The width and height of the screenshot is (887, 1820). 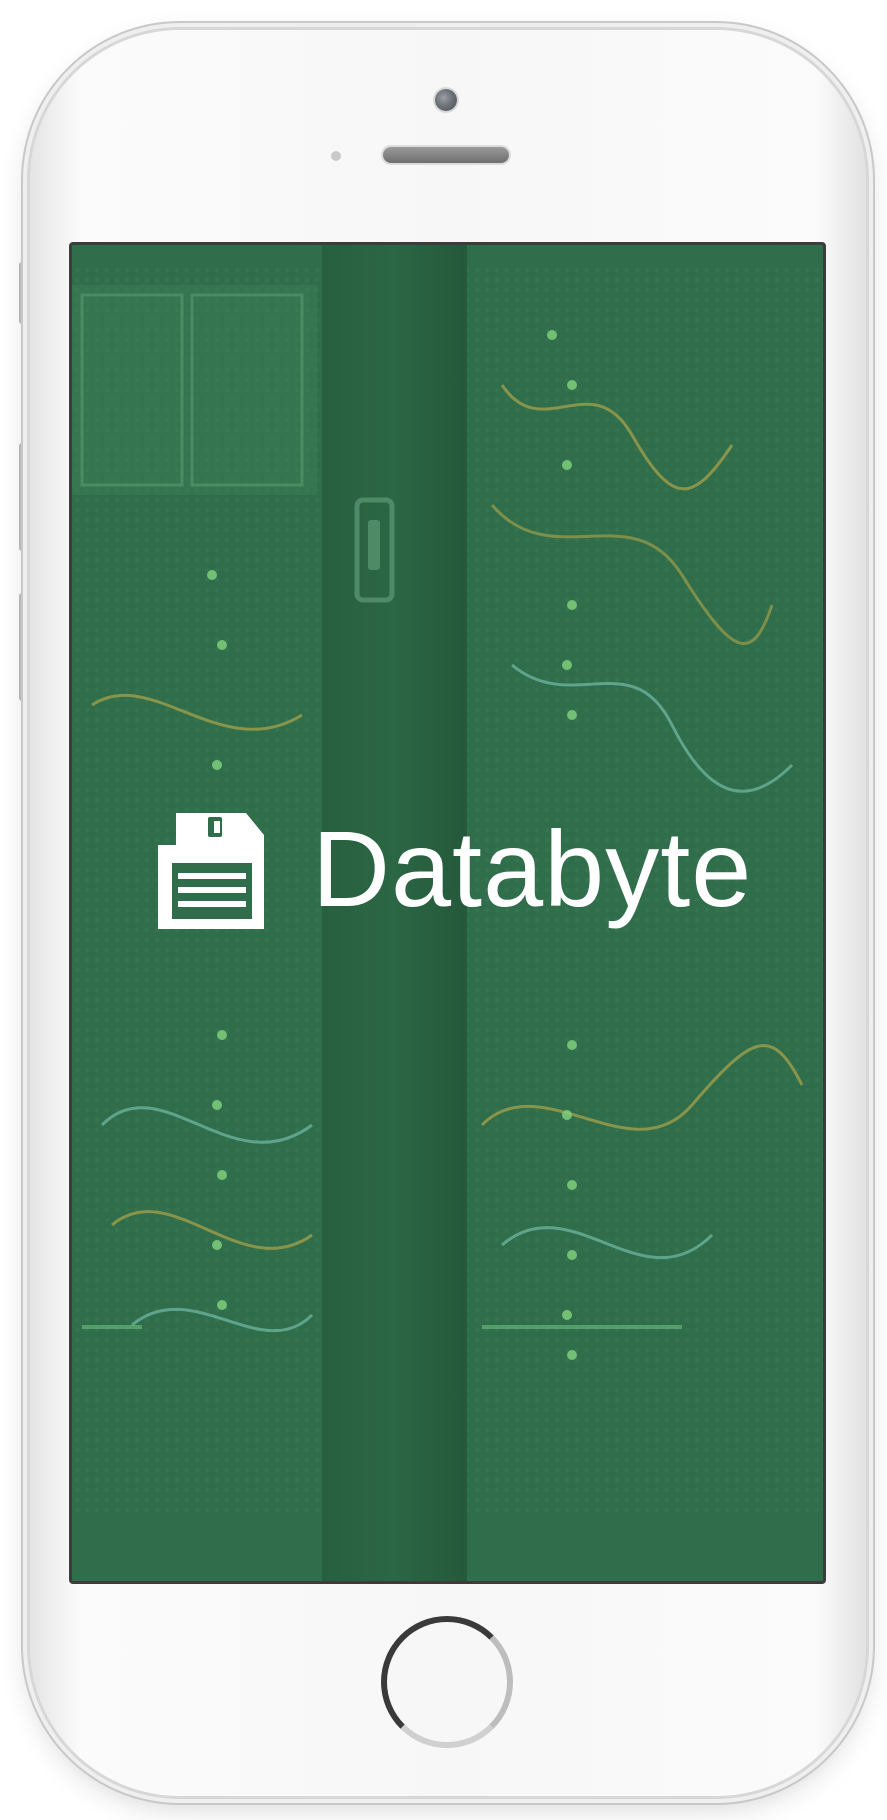 What do you see at coordinates (23, 497) in the screenshot?
I see `volume-up-button` at bounding box center [23, 497].